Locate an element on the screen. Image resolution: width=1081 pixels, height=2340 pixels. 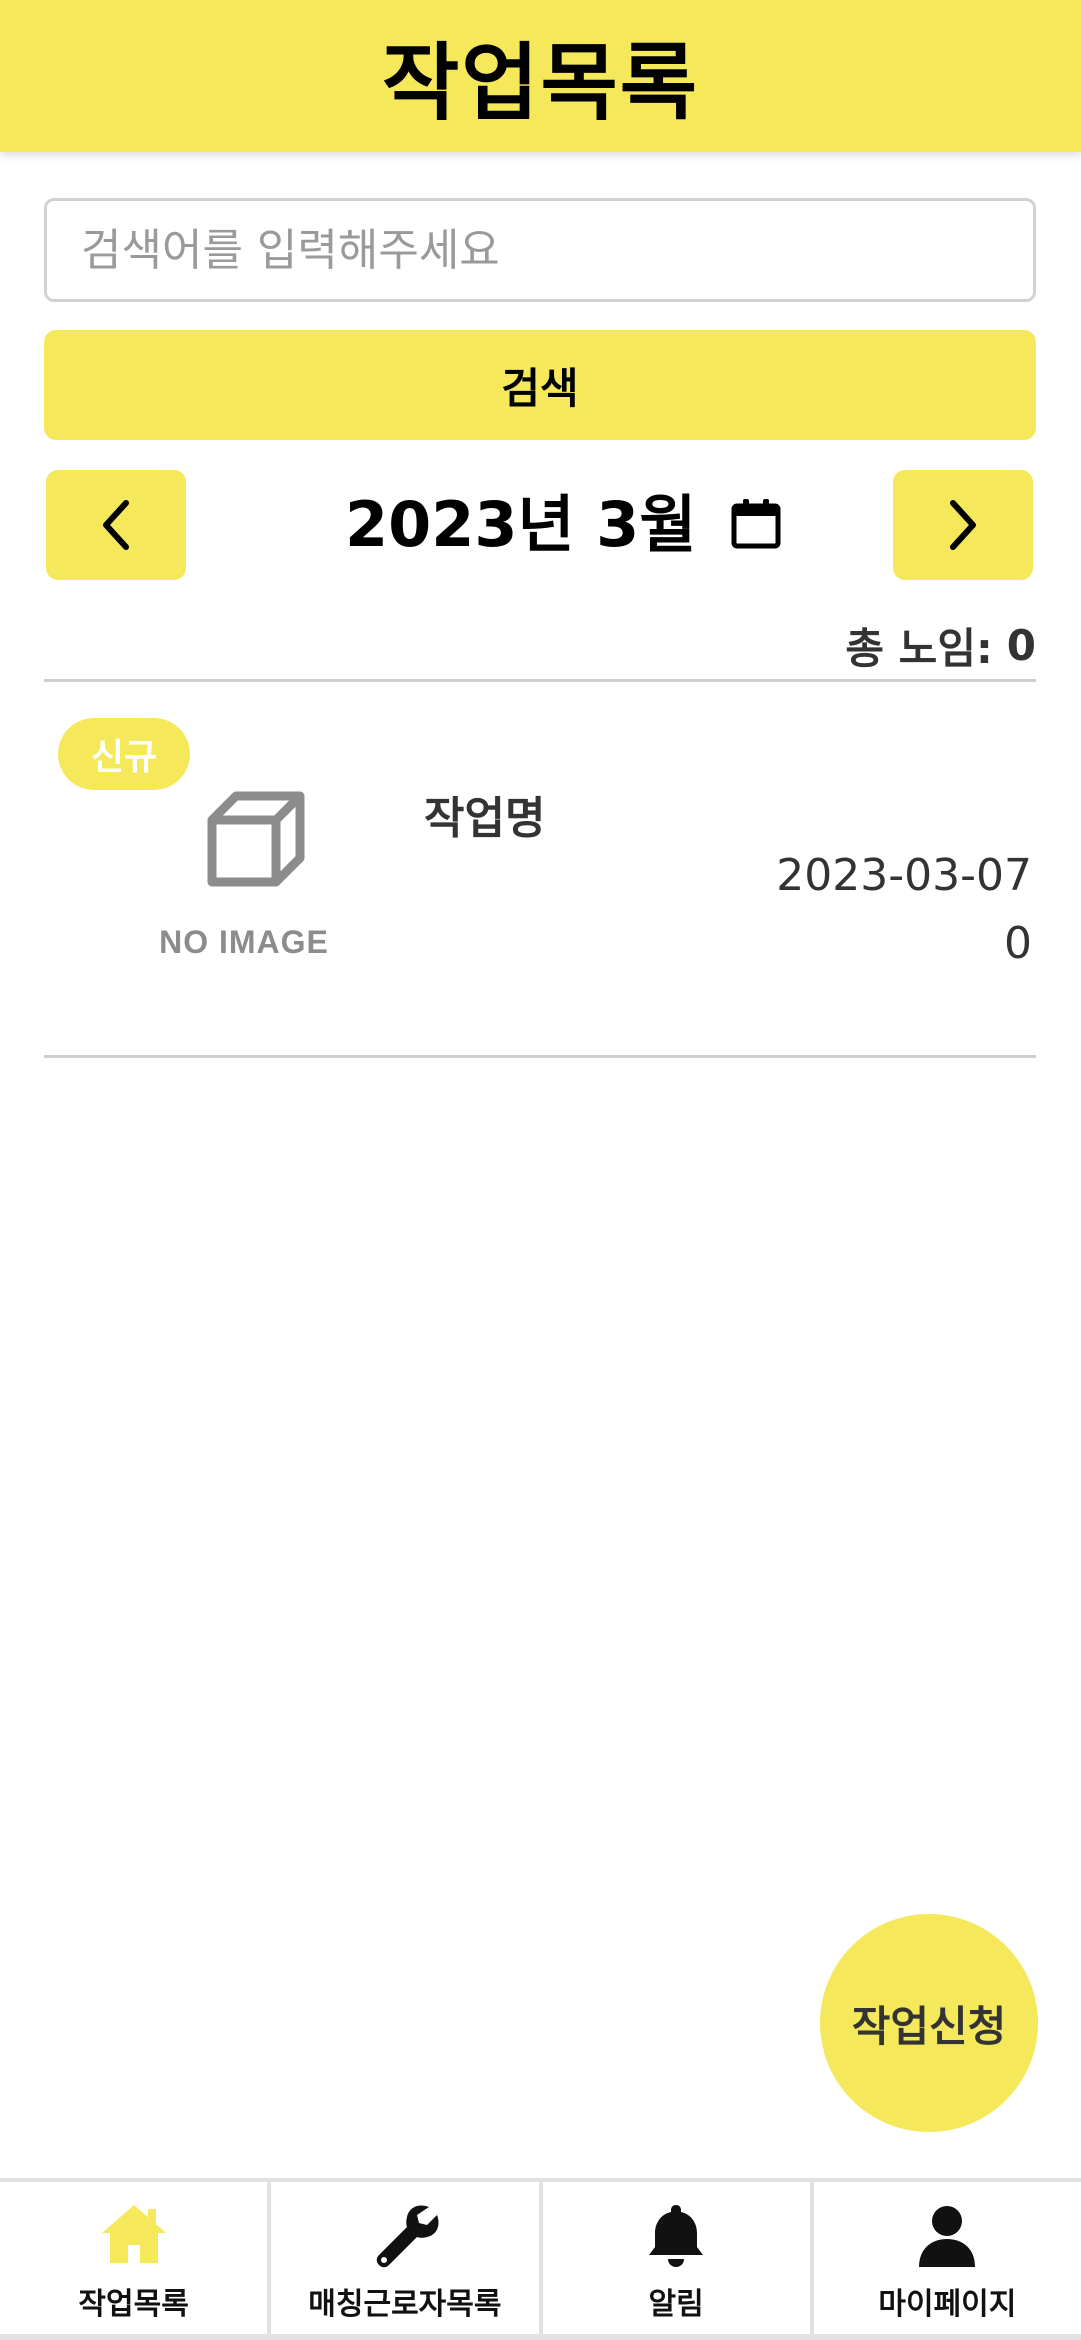
job-amount: 0 is located at coordinates (1018, 943).